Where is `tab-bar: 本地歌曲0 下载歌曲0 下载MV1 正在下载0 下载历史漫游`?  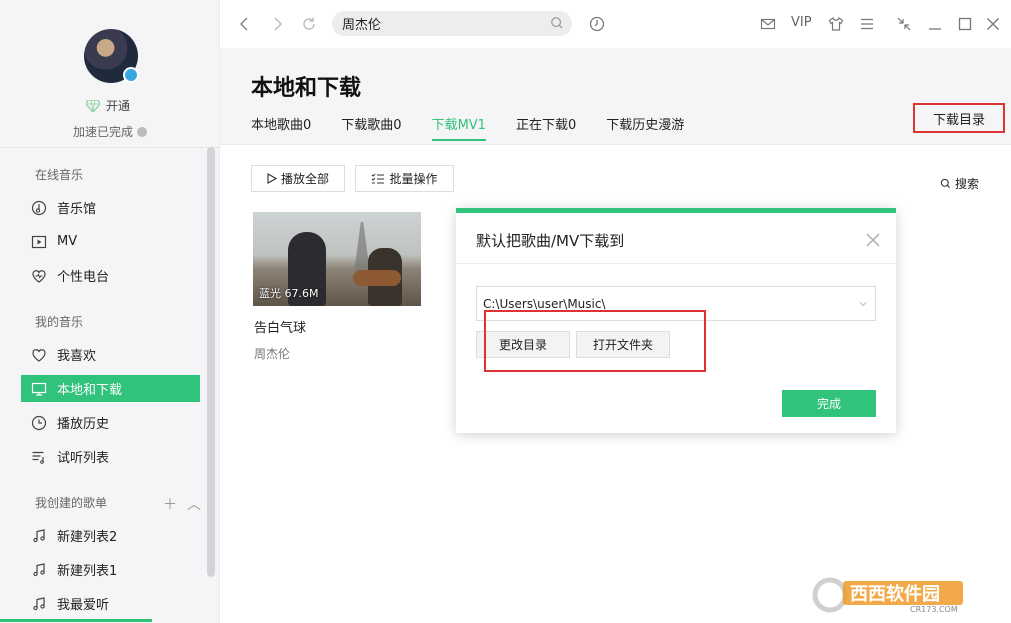
tab-bar: 本地歌曲0 下载歌曲0 下载MV1 正在下载0 下载历史漫游 is located at coordinates (482, 127).